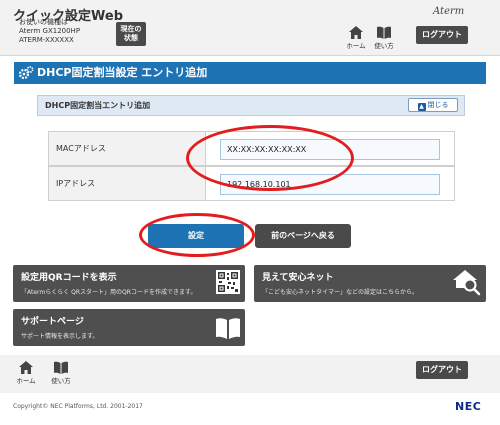 This screenshot has width=500, height=425. I want to click on footer-home-label: ホーム, so click(26, 381).